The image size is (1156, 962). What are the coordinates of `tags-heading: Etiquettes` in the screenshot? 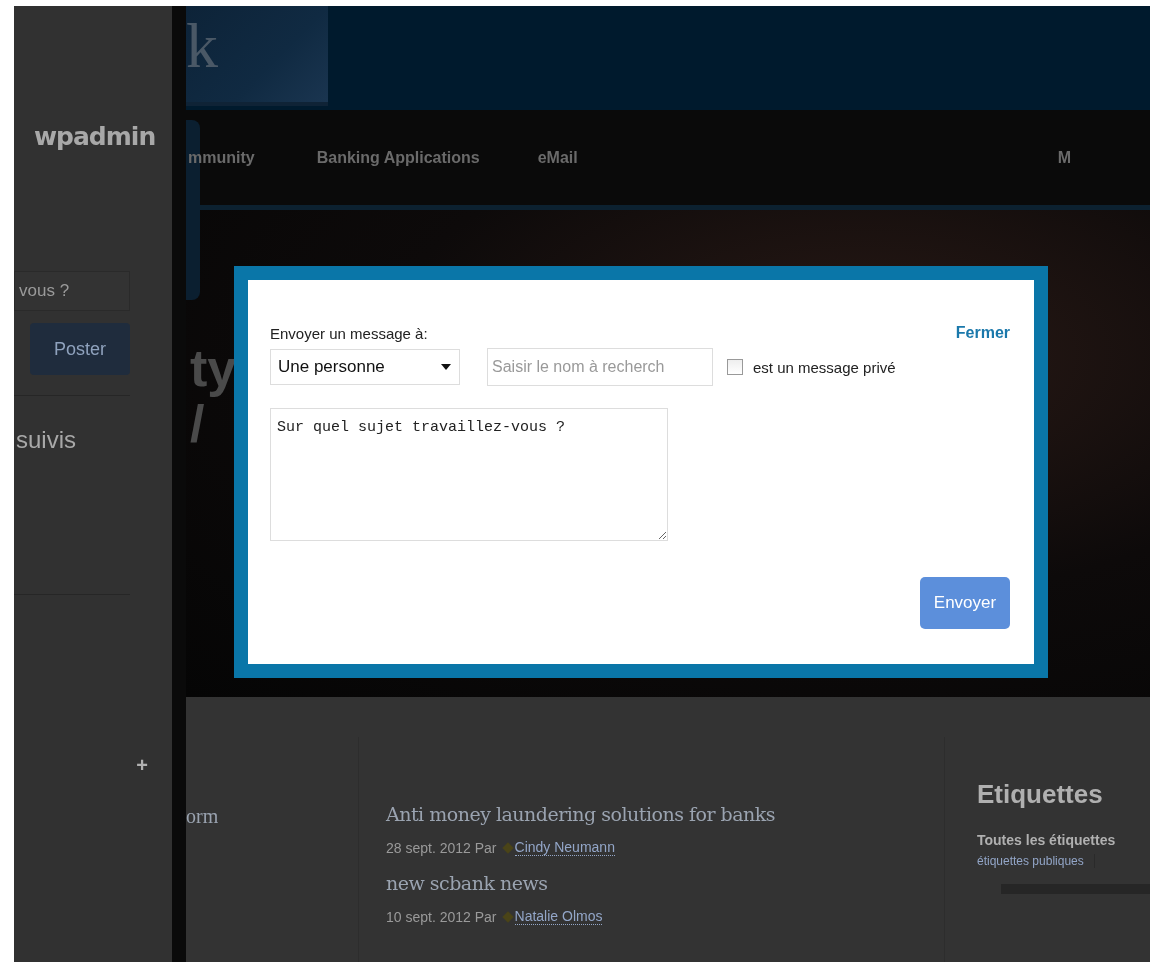 It's located at (1040, 794).